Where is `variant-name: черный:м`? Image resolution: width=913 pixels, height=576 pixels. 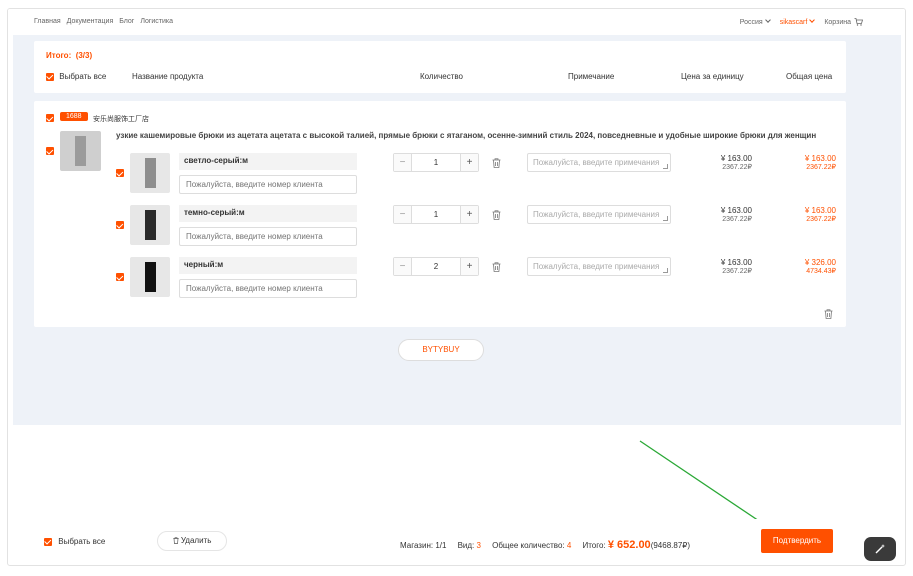 variant-name: черный:м is located at coordinates (268, 265).